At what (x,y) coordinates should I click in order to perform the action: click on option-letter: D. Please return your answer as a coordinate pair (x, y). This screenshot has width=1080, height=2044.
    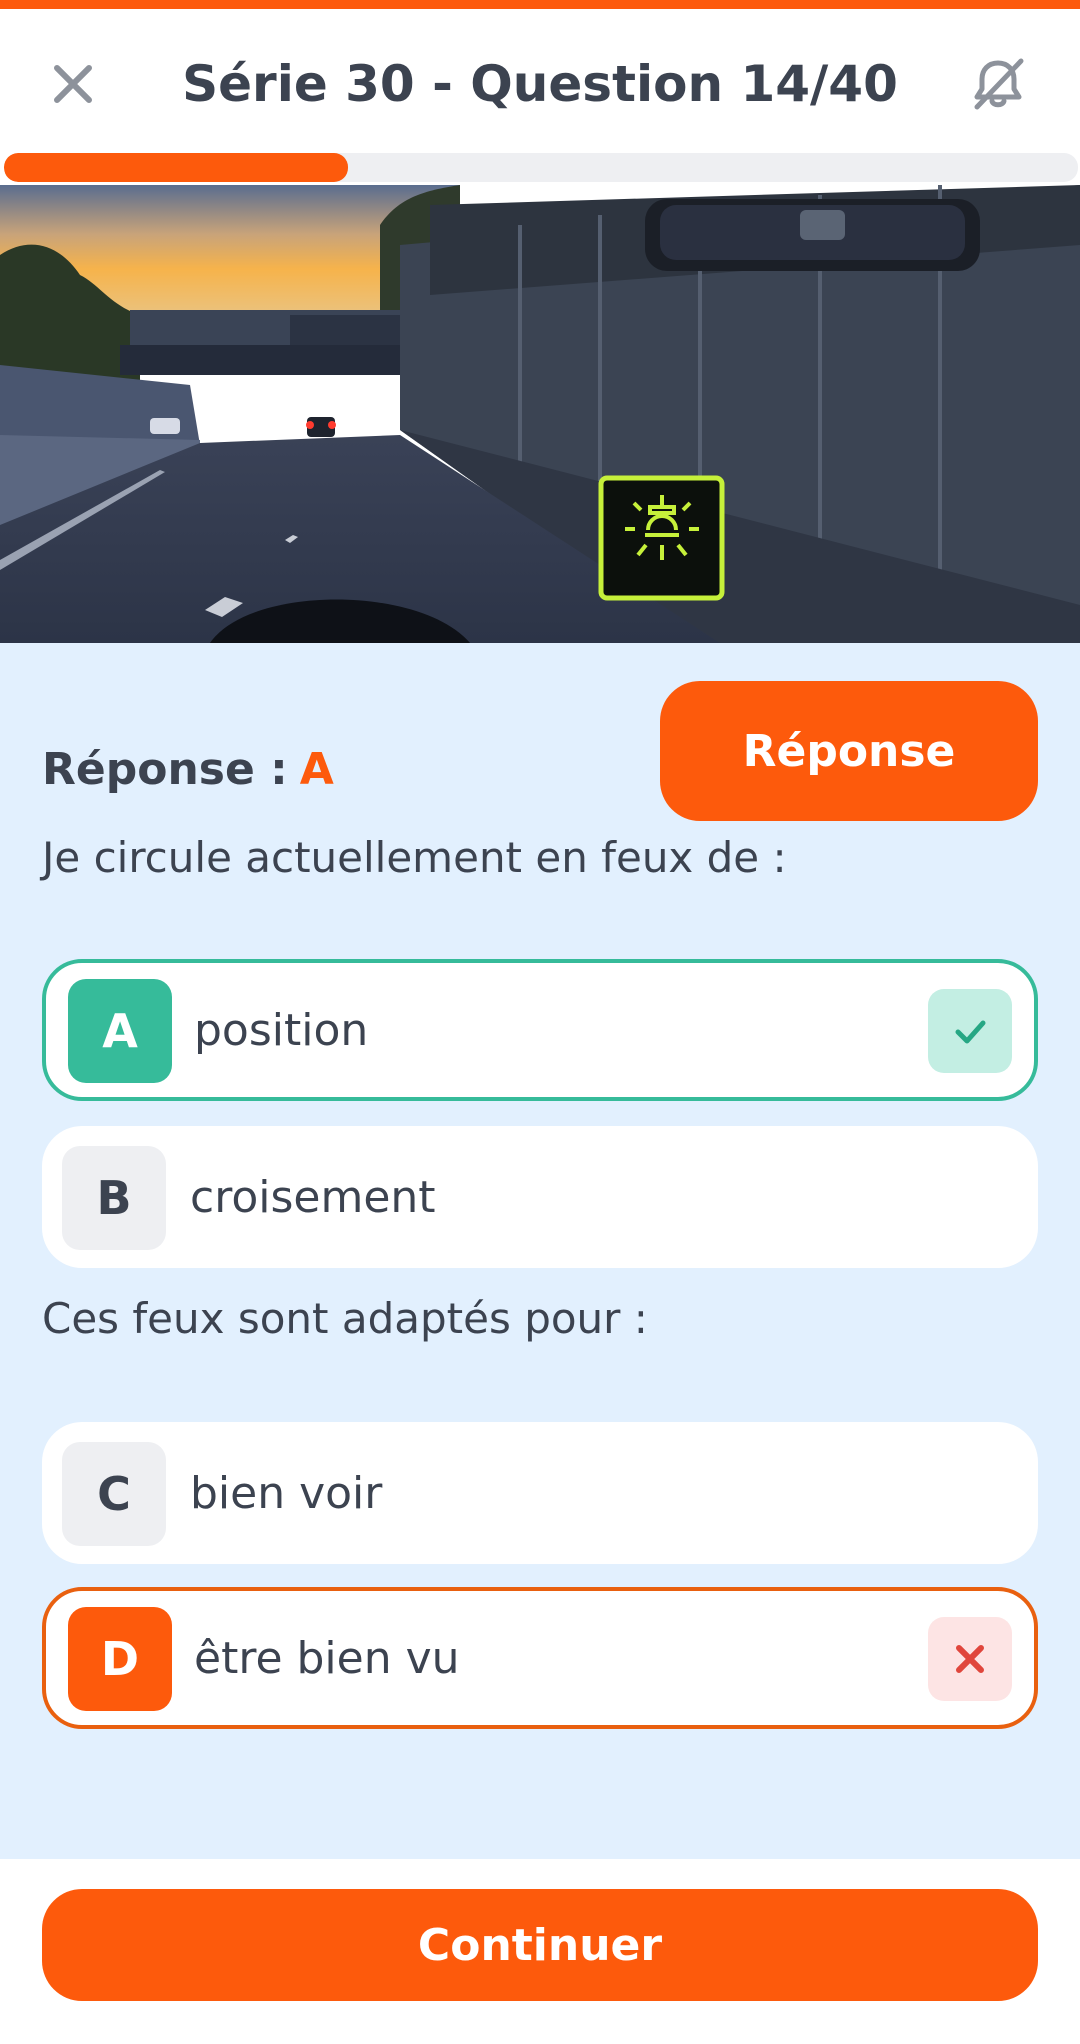
    Looking at the image, I should click on (120, 1659).